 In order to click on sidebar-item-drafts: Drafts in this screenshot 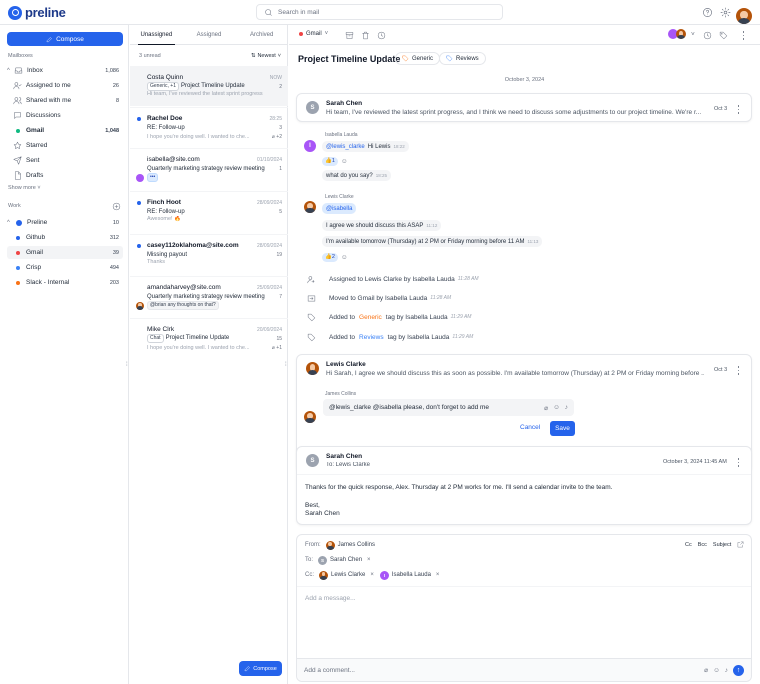, I will do `click(65, 175)`.